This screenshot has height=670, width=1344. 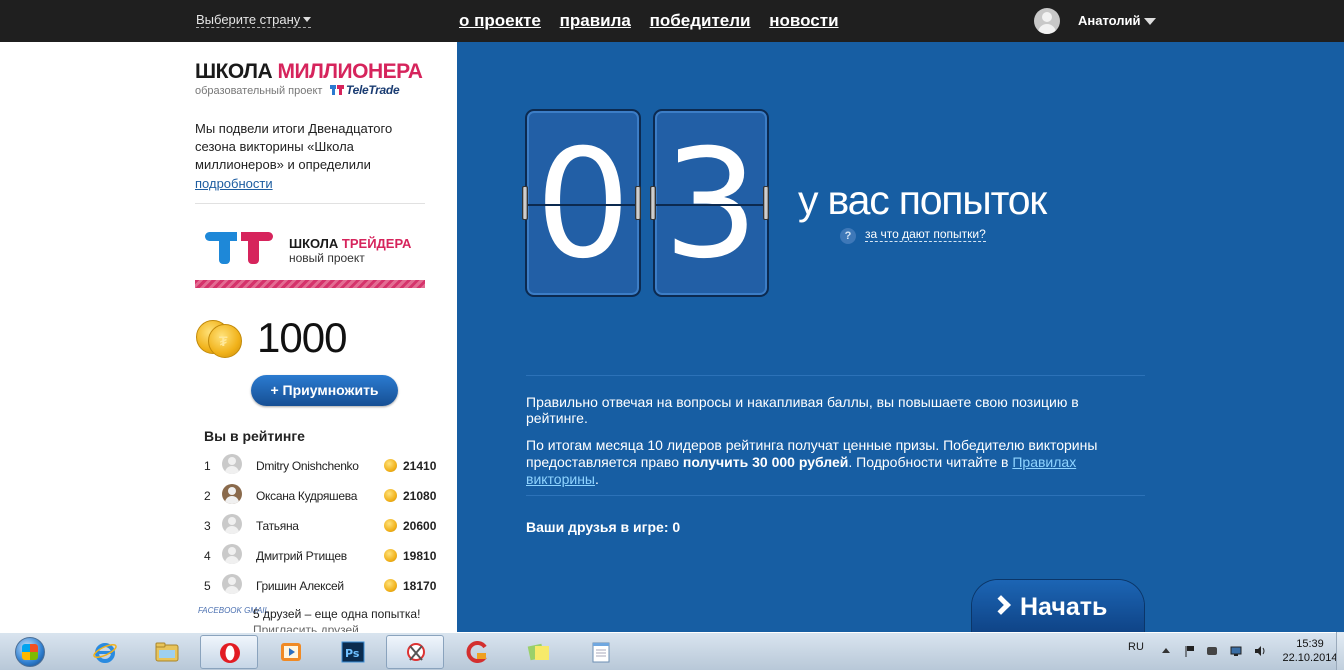 I want to click on taskbar-app-media, so click(x=291, y=652).